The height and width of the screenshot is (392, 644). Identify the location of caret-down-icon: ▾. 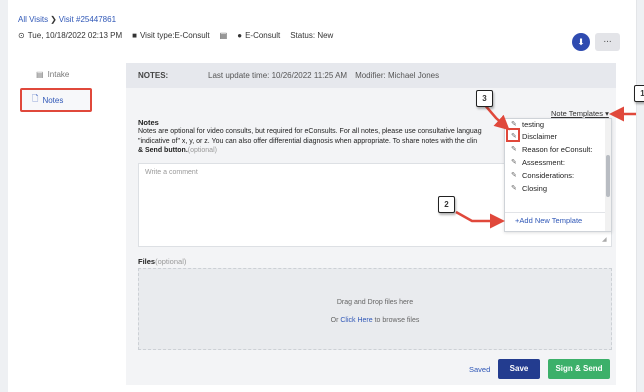
(607, 113).